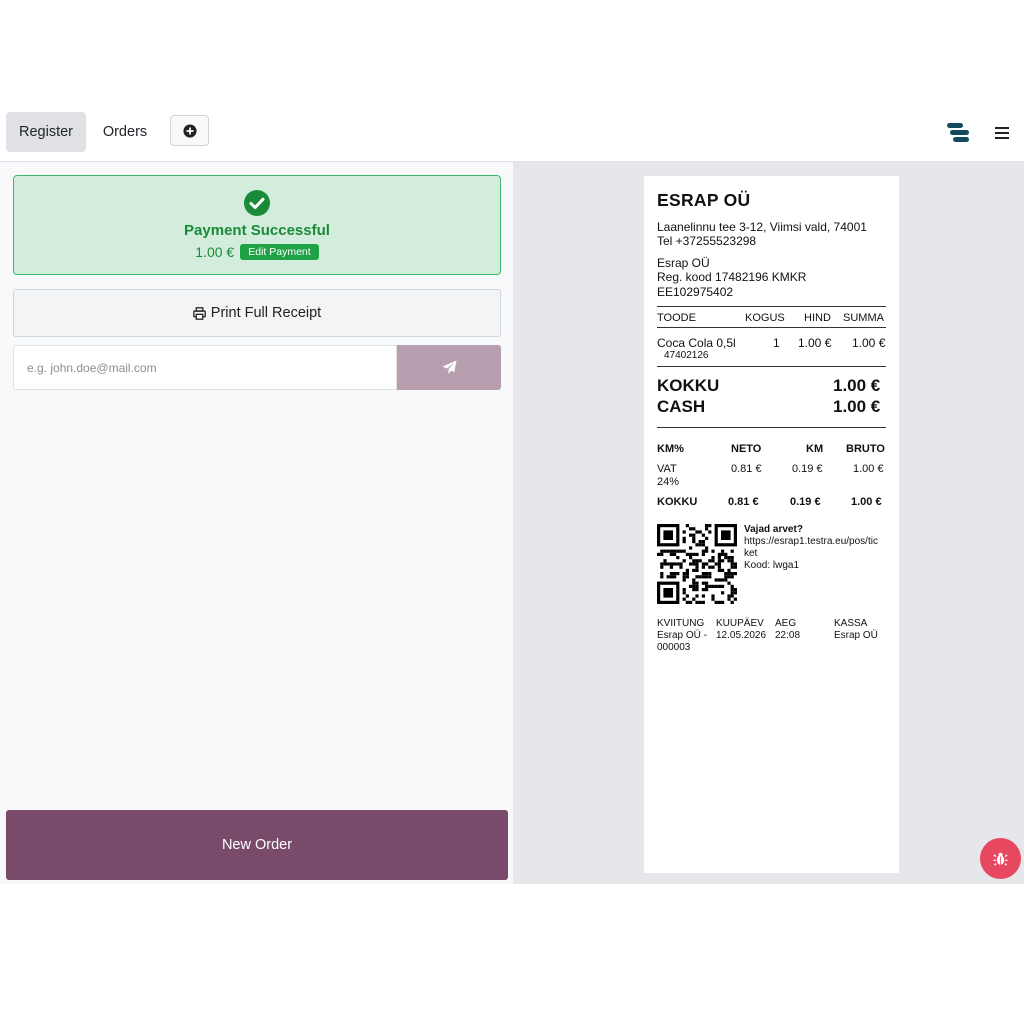 Image resolution: width=1024 pixels, height=1024 pixels. What do you see at coordinates (762, 227) in the screenshot?
I see `receipt-address: Laanelinnu tee 3-12, Viimsi vald, 74001` at bounding box center [762, 227].